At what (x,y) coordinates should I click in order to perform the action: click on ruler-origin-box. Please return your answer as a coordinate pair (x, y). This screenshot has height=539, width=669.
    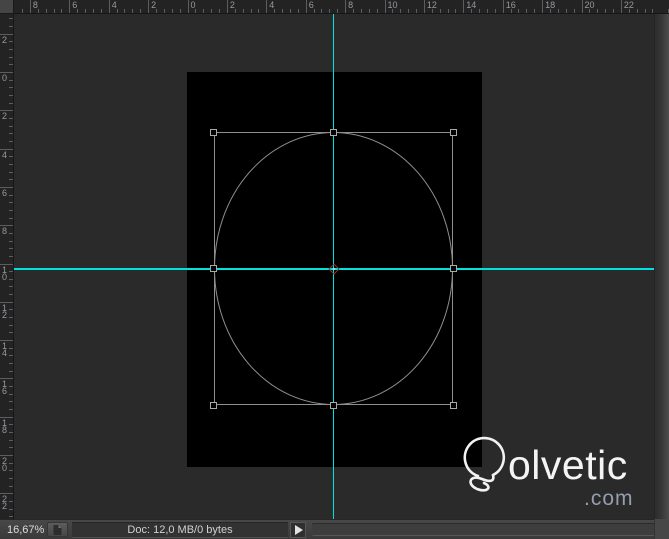
    Looking at the image, I should click on (7, 7).